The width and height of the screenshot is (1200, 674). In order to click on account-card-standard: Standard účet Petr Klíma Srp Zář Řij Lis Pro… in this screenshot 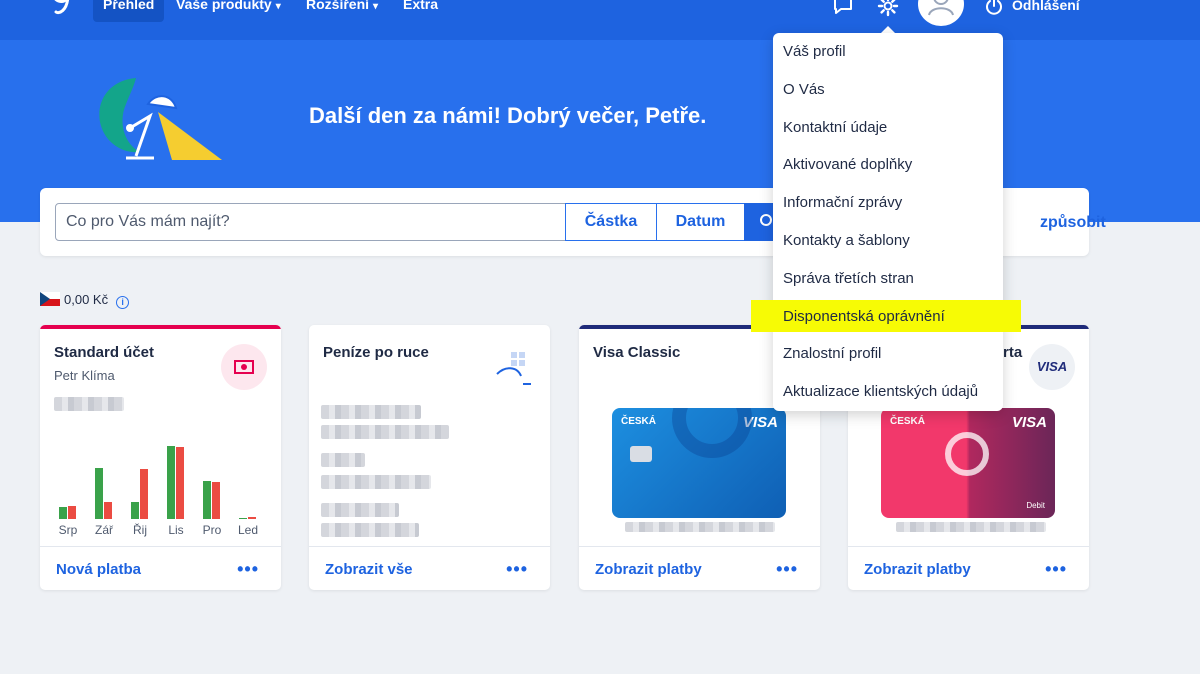, I will do `click(160, 457)`.